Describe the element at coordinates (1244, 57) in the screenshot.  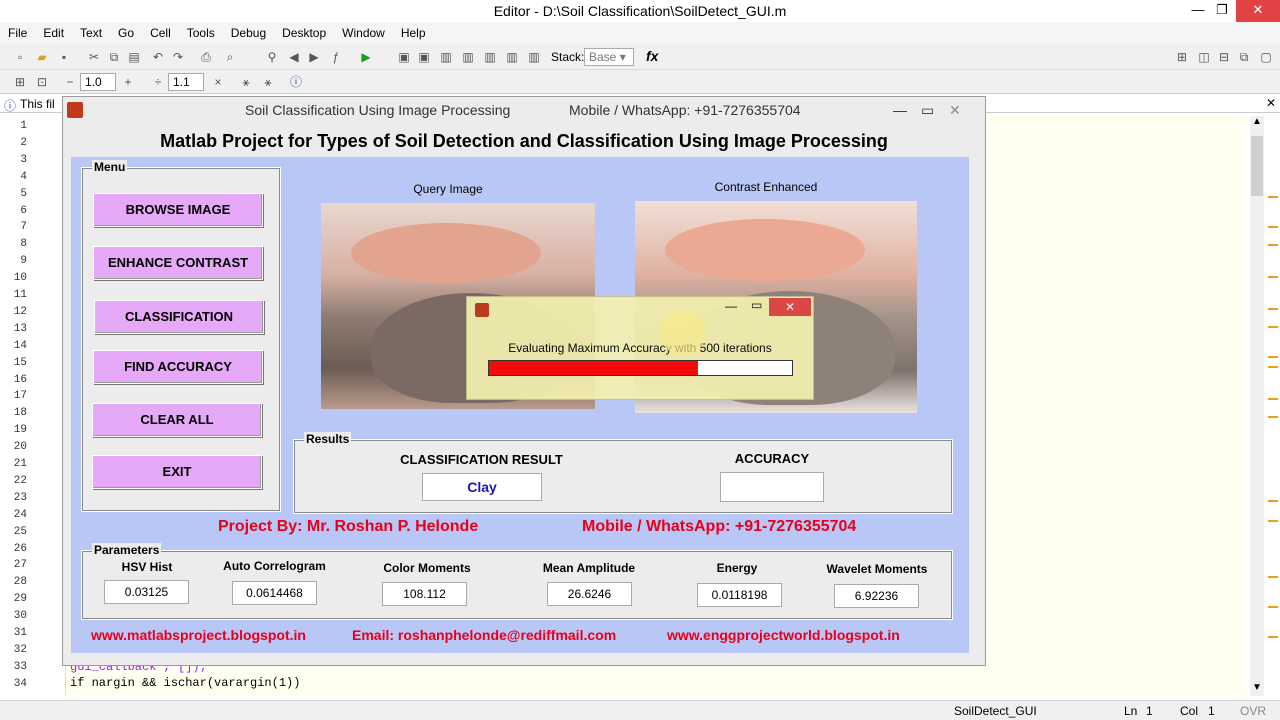
I see `float-icon: ⧉` at that location.